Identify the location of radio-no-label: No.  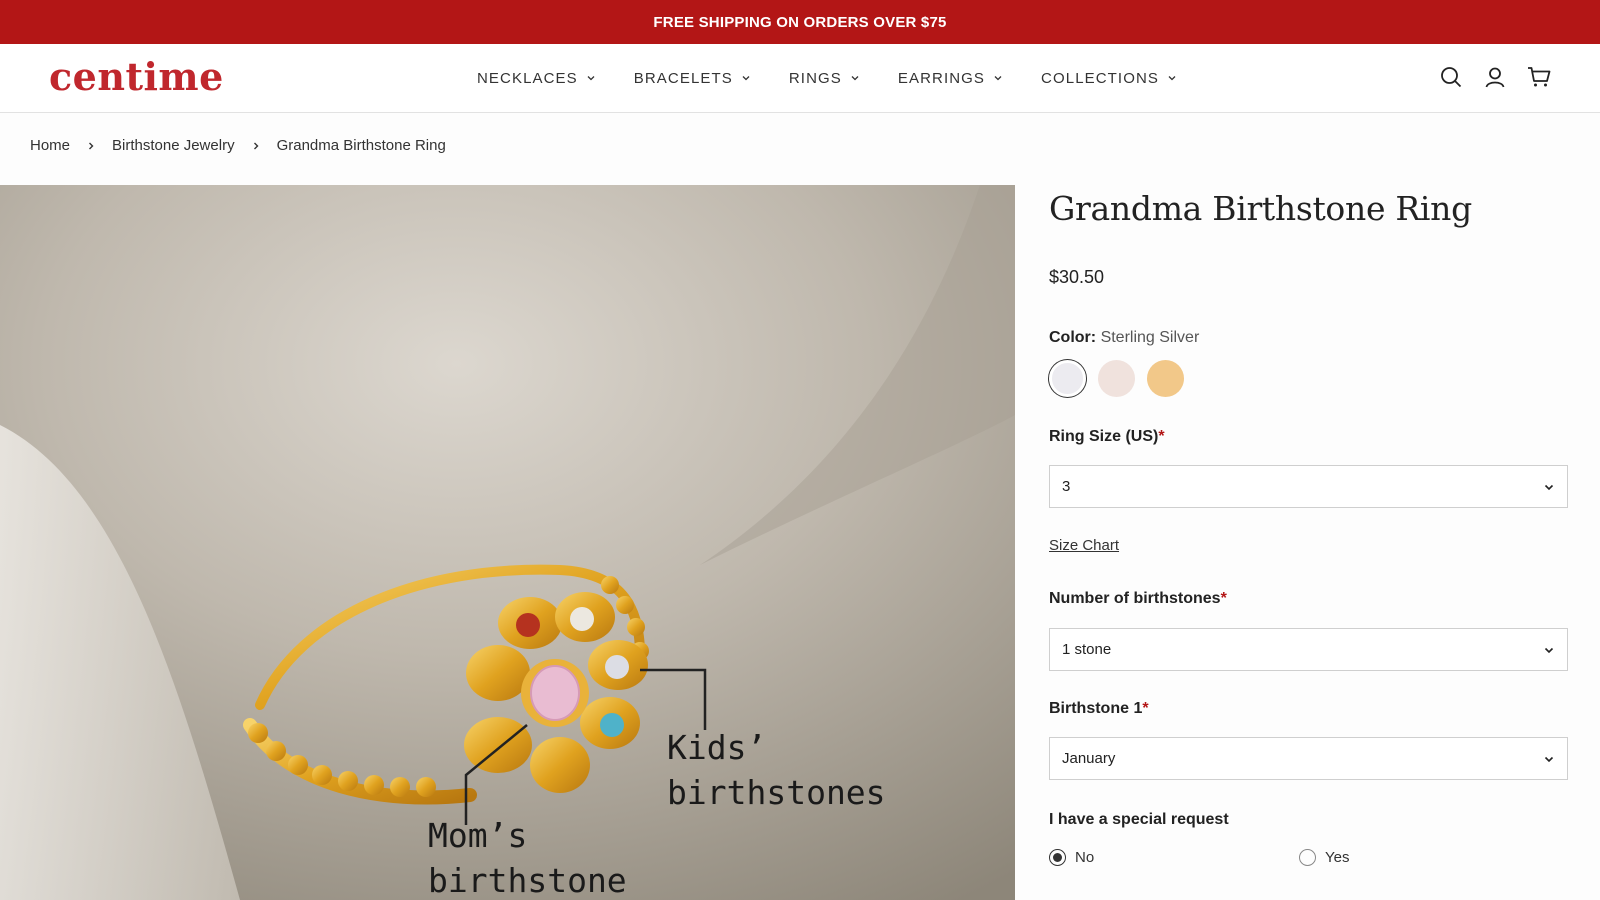
(1085, 857).